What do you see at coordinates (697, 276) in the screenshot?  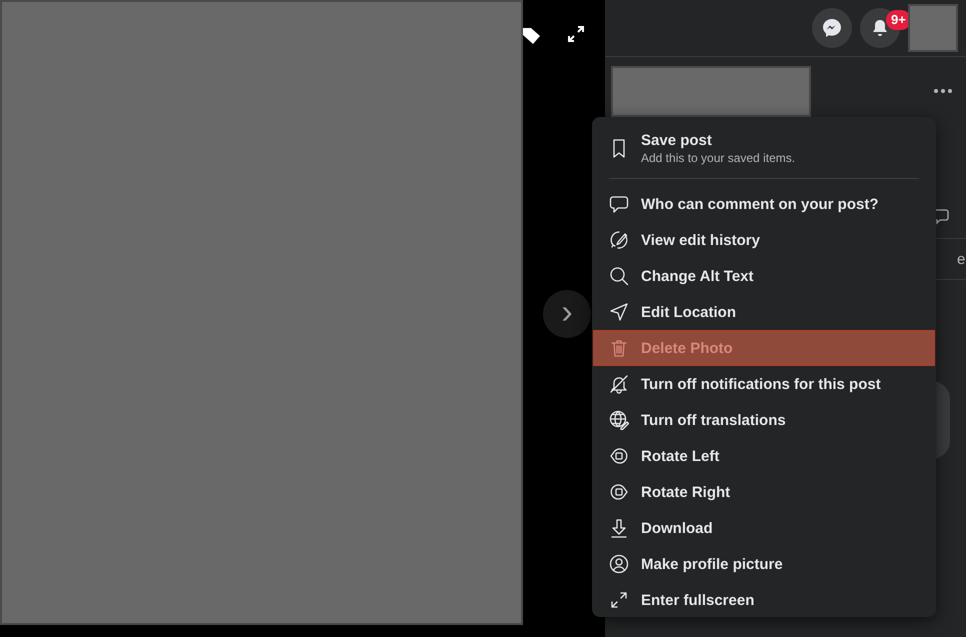 I see `menu-item-label: Change Alt Text` at bounding box center [697, 276].